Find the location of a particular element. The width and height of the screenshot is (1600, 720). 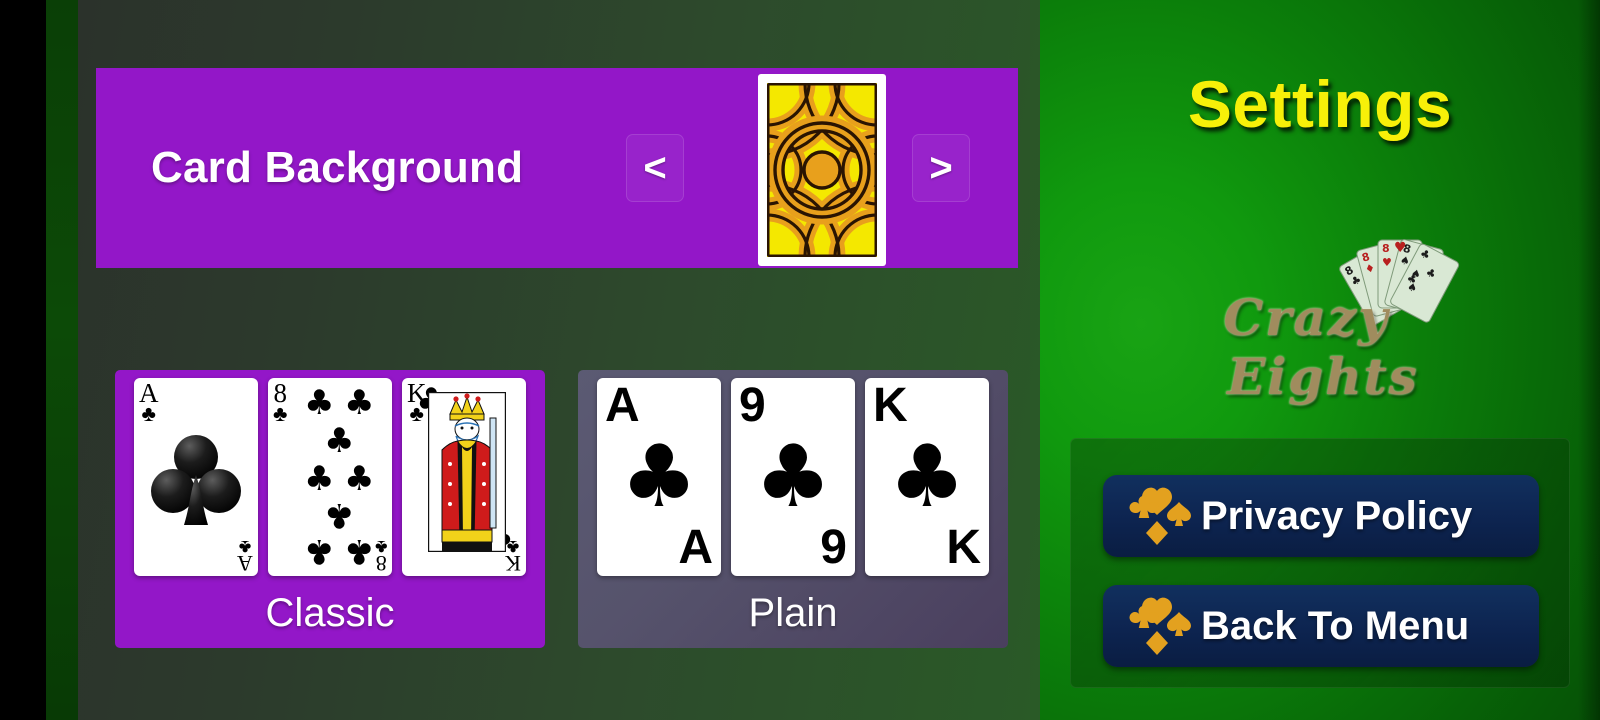

left-green-strip is located at coordinates (63, 360).